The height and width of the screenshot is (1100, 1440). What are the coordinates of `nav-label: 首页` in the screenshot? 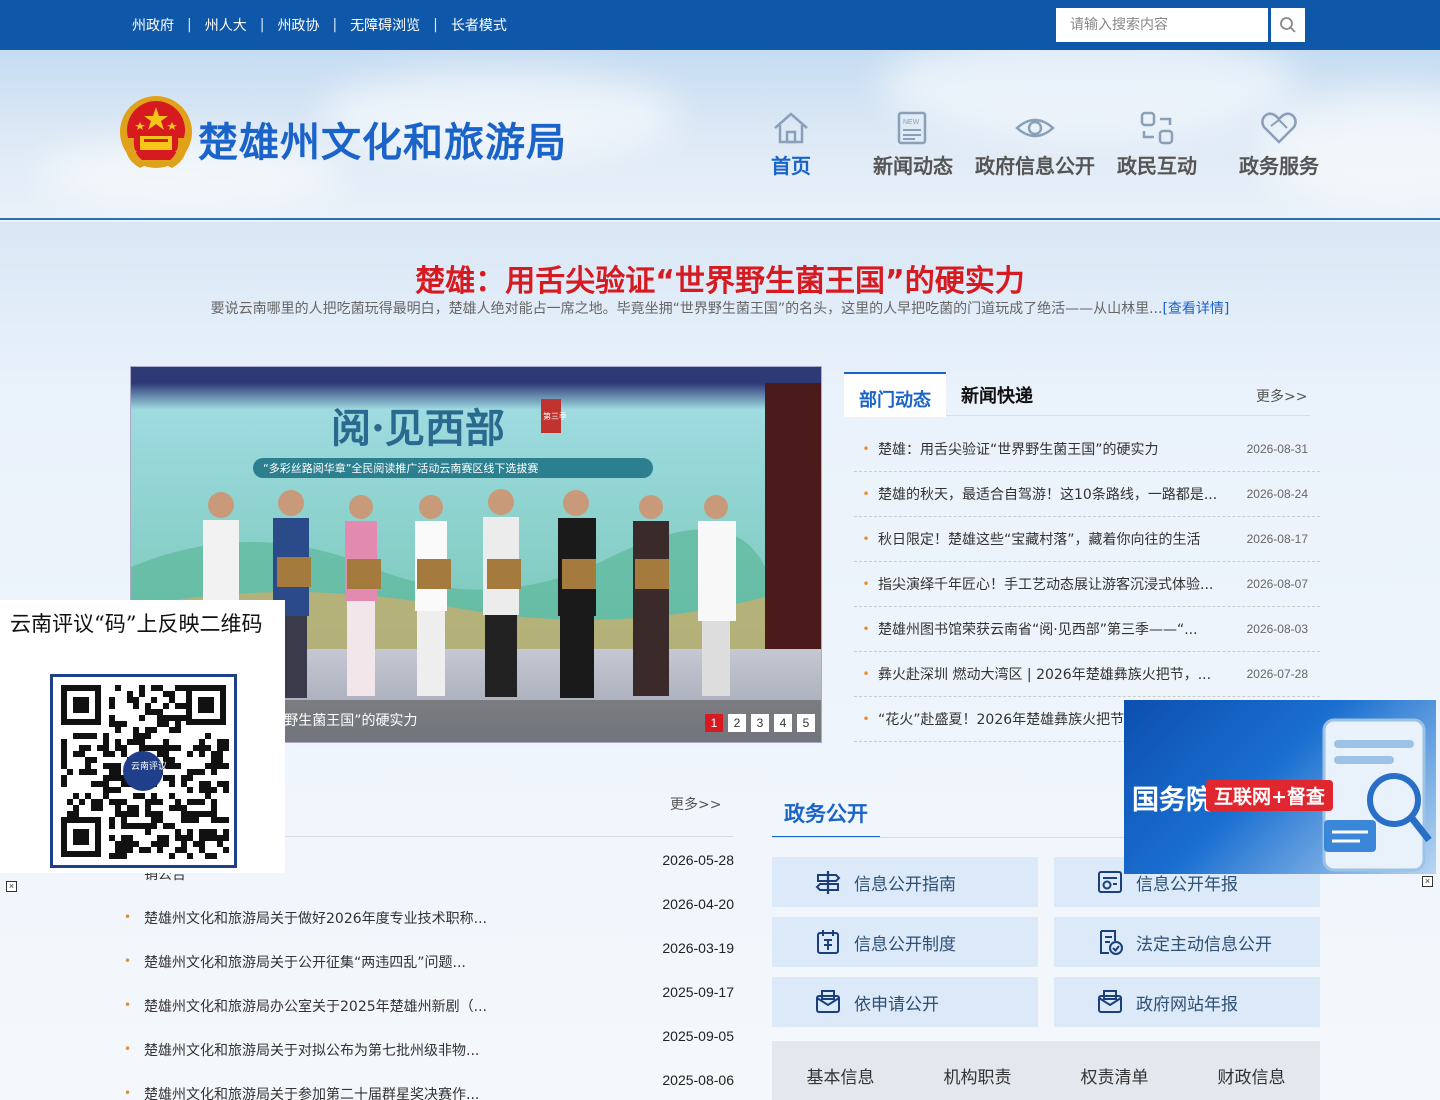 It's located at (791, 166).